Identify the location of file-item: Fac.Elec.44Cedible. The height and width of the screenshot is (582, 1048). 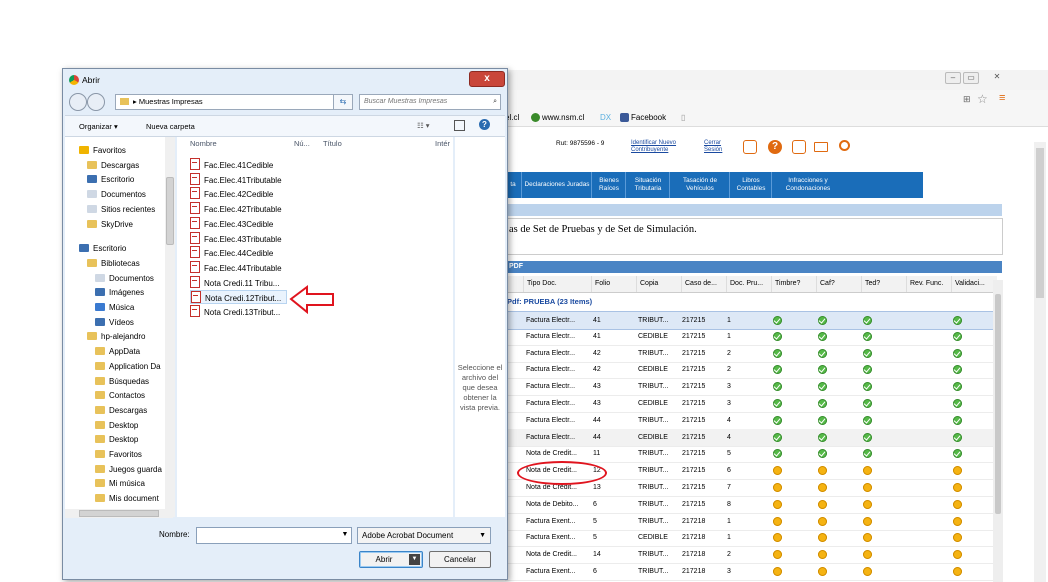
(265, 253).